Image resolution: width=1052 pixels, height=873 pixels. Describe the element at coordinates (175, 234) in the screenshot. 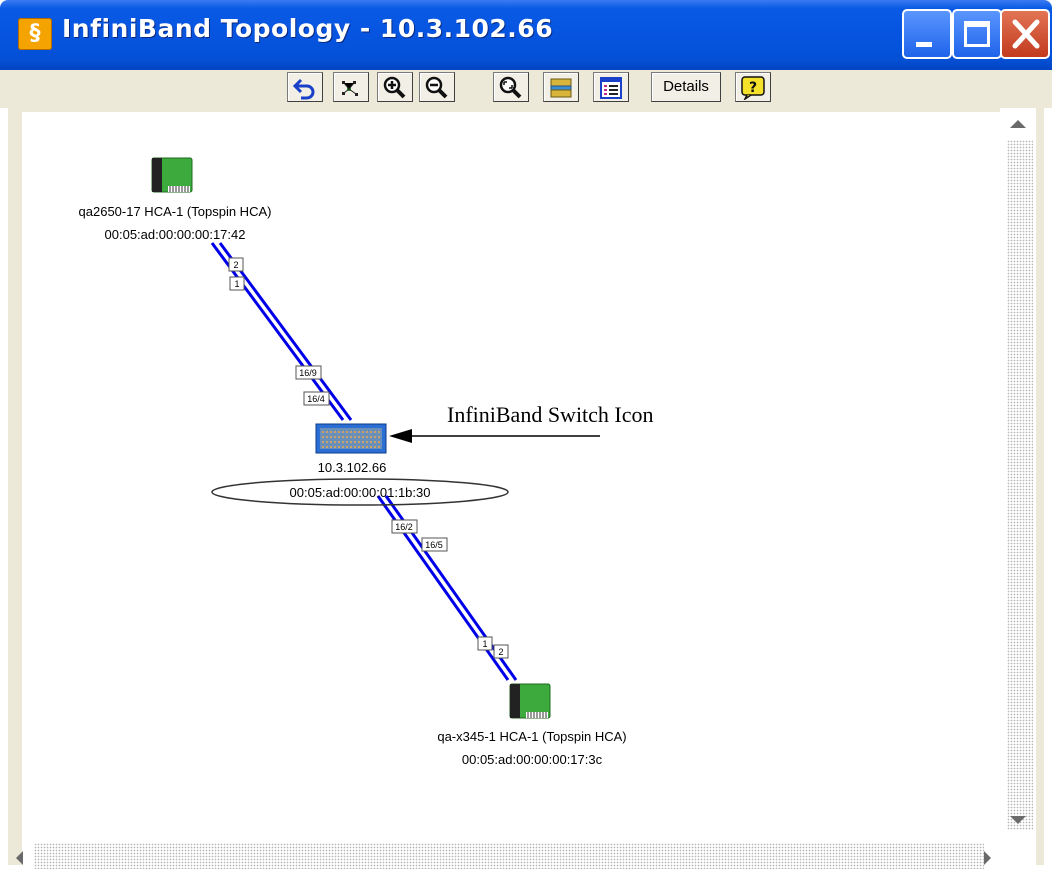

I see `hca-guid-label: 00:05:ad:00:00:00:17:42` at that location.